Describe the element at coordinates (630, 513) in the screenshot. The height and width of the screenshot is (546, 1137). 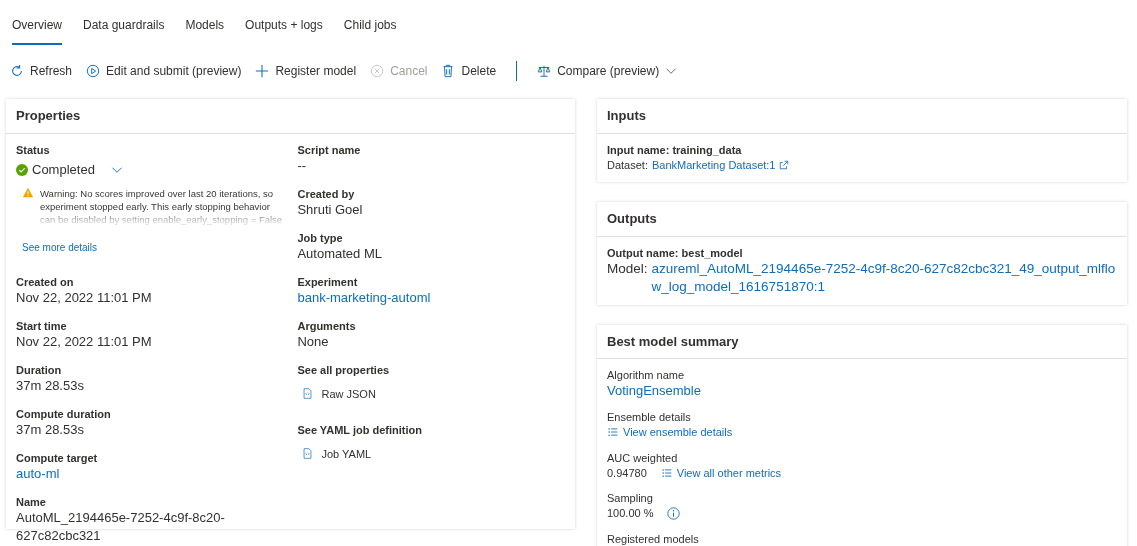
I see `field-value: 100.00 %` at that location.